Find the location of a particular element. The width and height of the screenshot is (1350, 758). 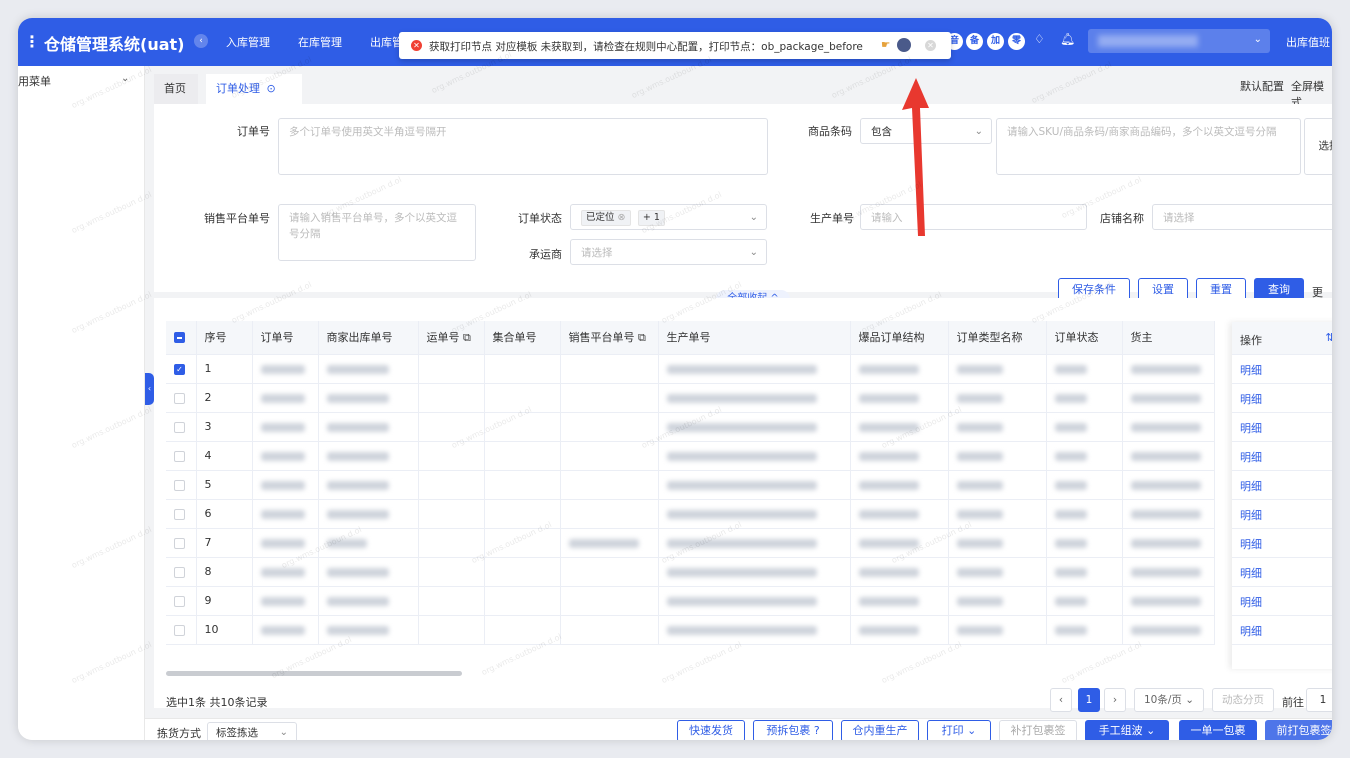

sidebar-collapse-button: ‹ is located at coordinates (149, 389).